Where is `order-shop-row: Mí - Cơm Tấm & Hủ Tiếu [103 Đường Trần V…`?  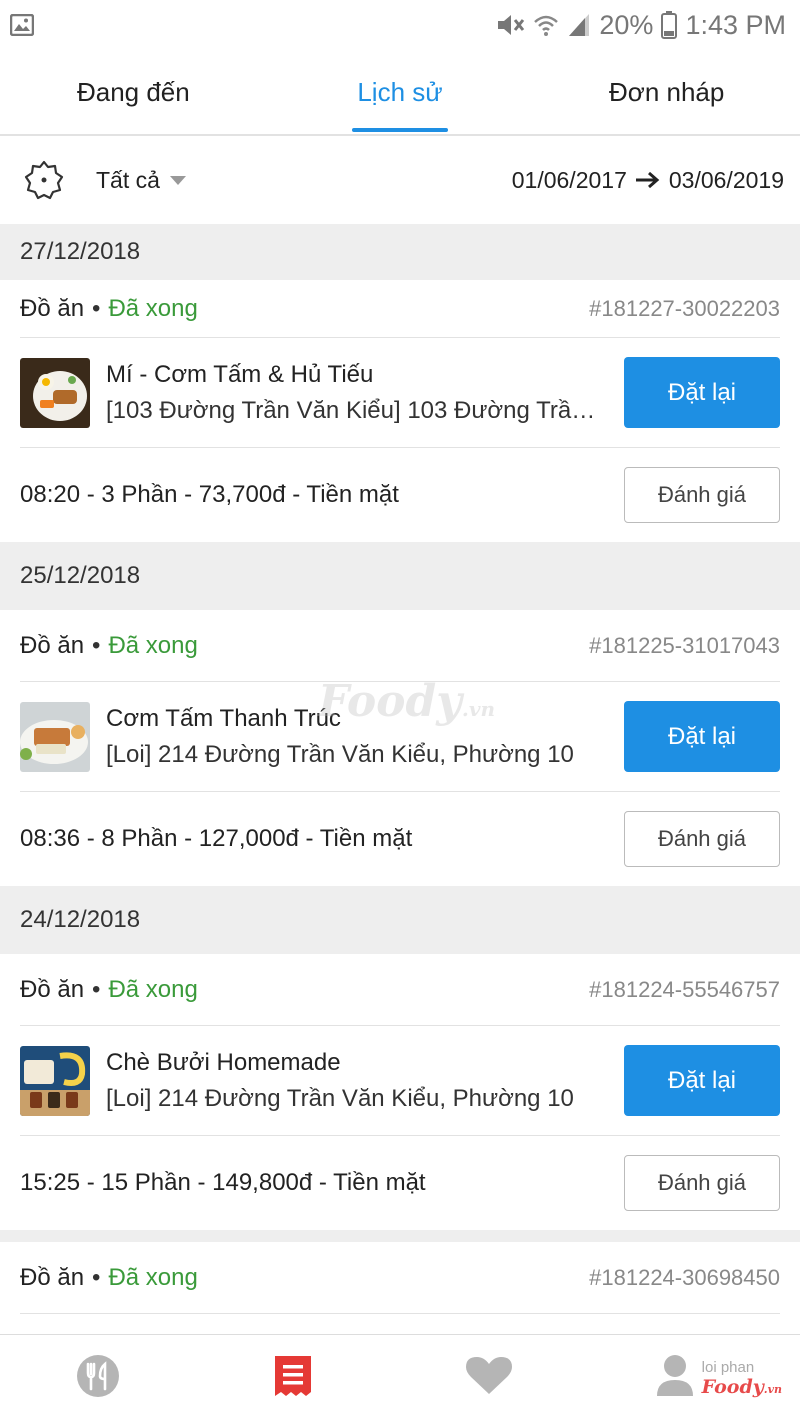 order-shop-row: Mí - Cơm Tấm & Hủ Tiếu [103 Đường Trần V… is located at coordinates (400, 393).